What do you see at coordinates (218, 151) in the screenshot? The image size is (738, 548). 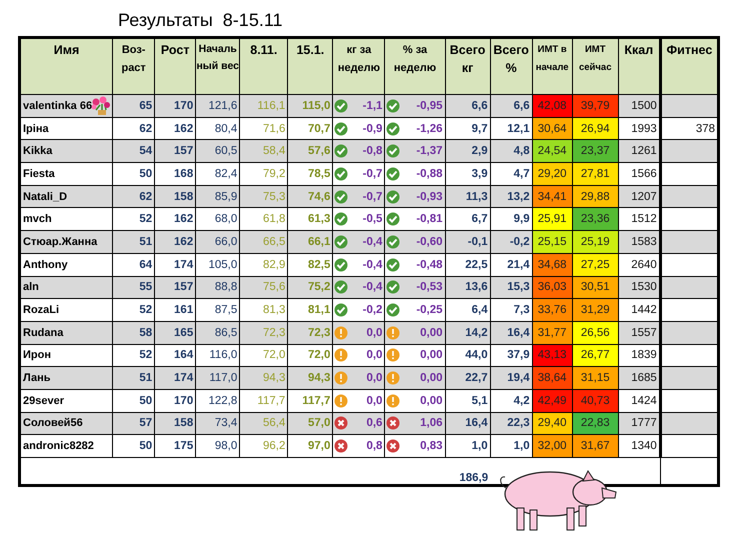 I see `start-cell: 60,5` at bounding box center [218, 151].